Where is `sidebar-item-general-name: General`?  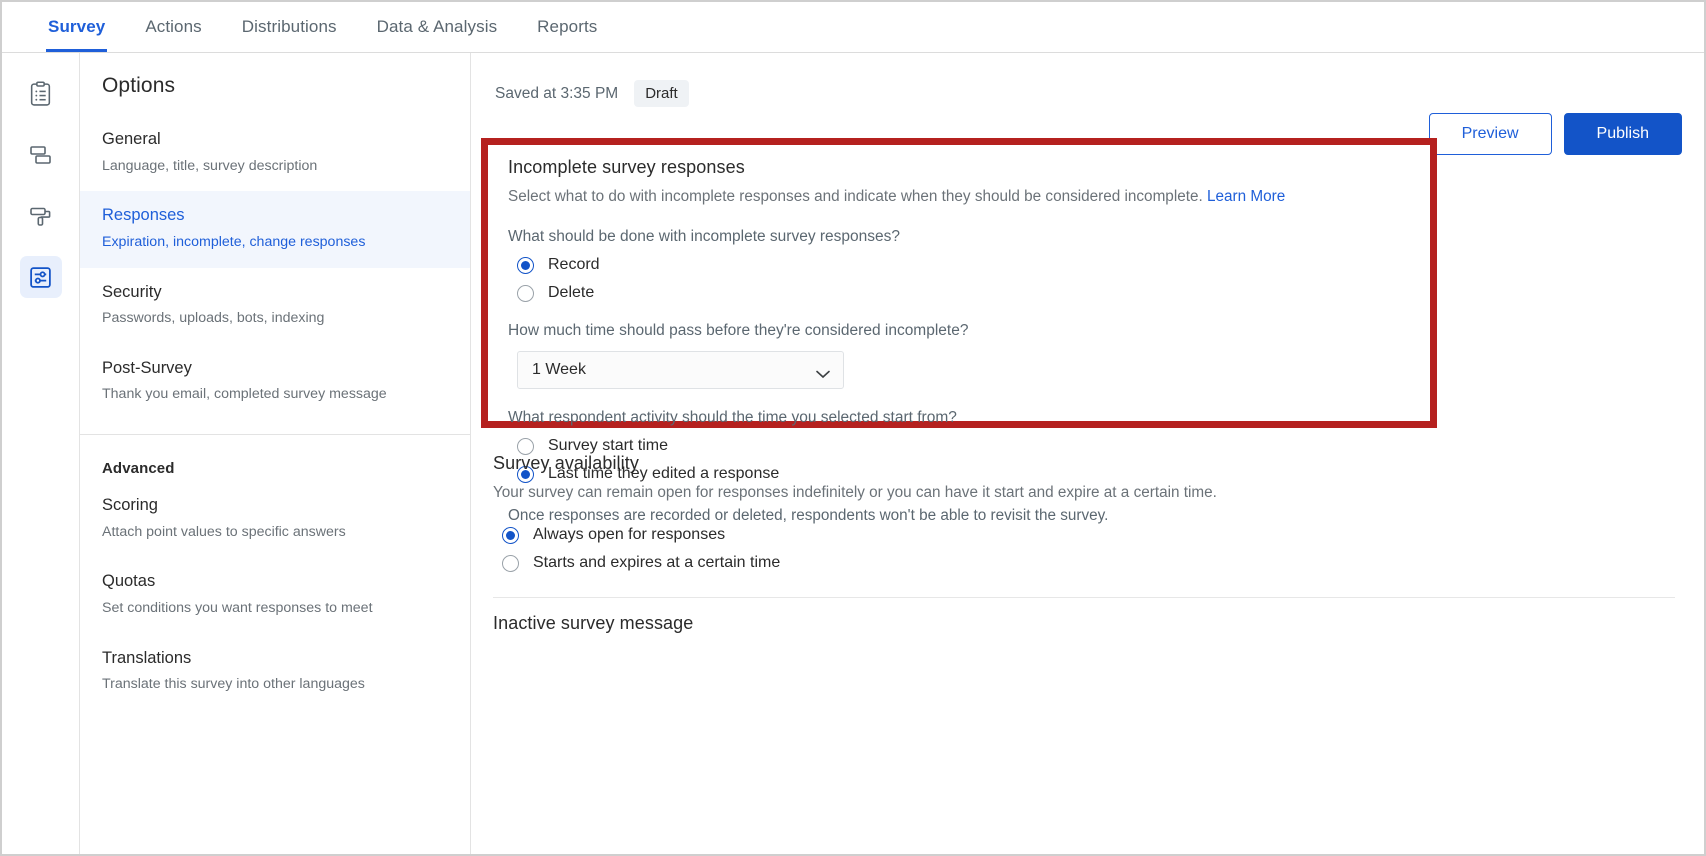
sidebar-item-general-name: General is located at coordinates (131, 139).